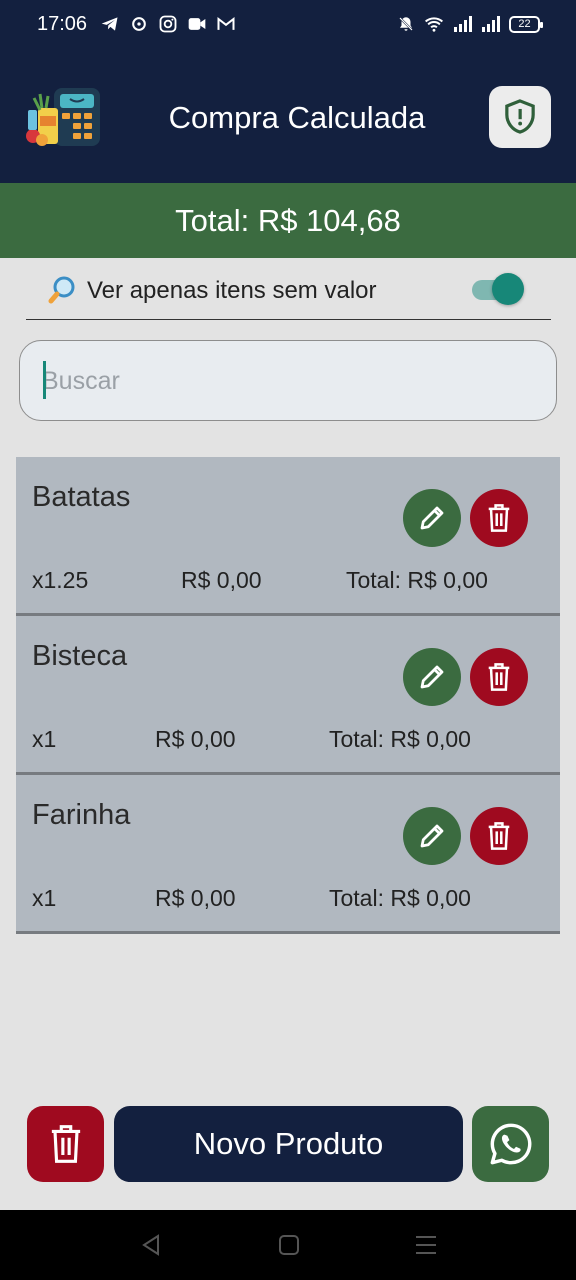 This screenshot has width=576, height=1280. I want to click on search-box, so click(288, 380).